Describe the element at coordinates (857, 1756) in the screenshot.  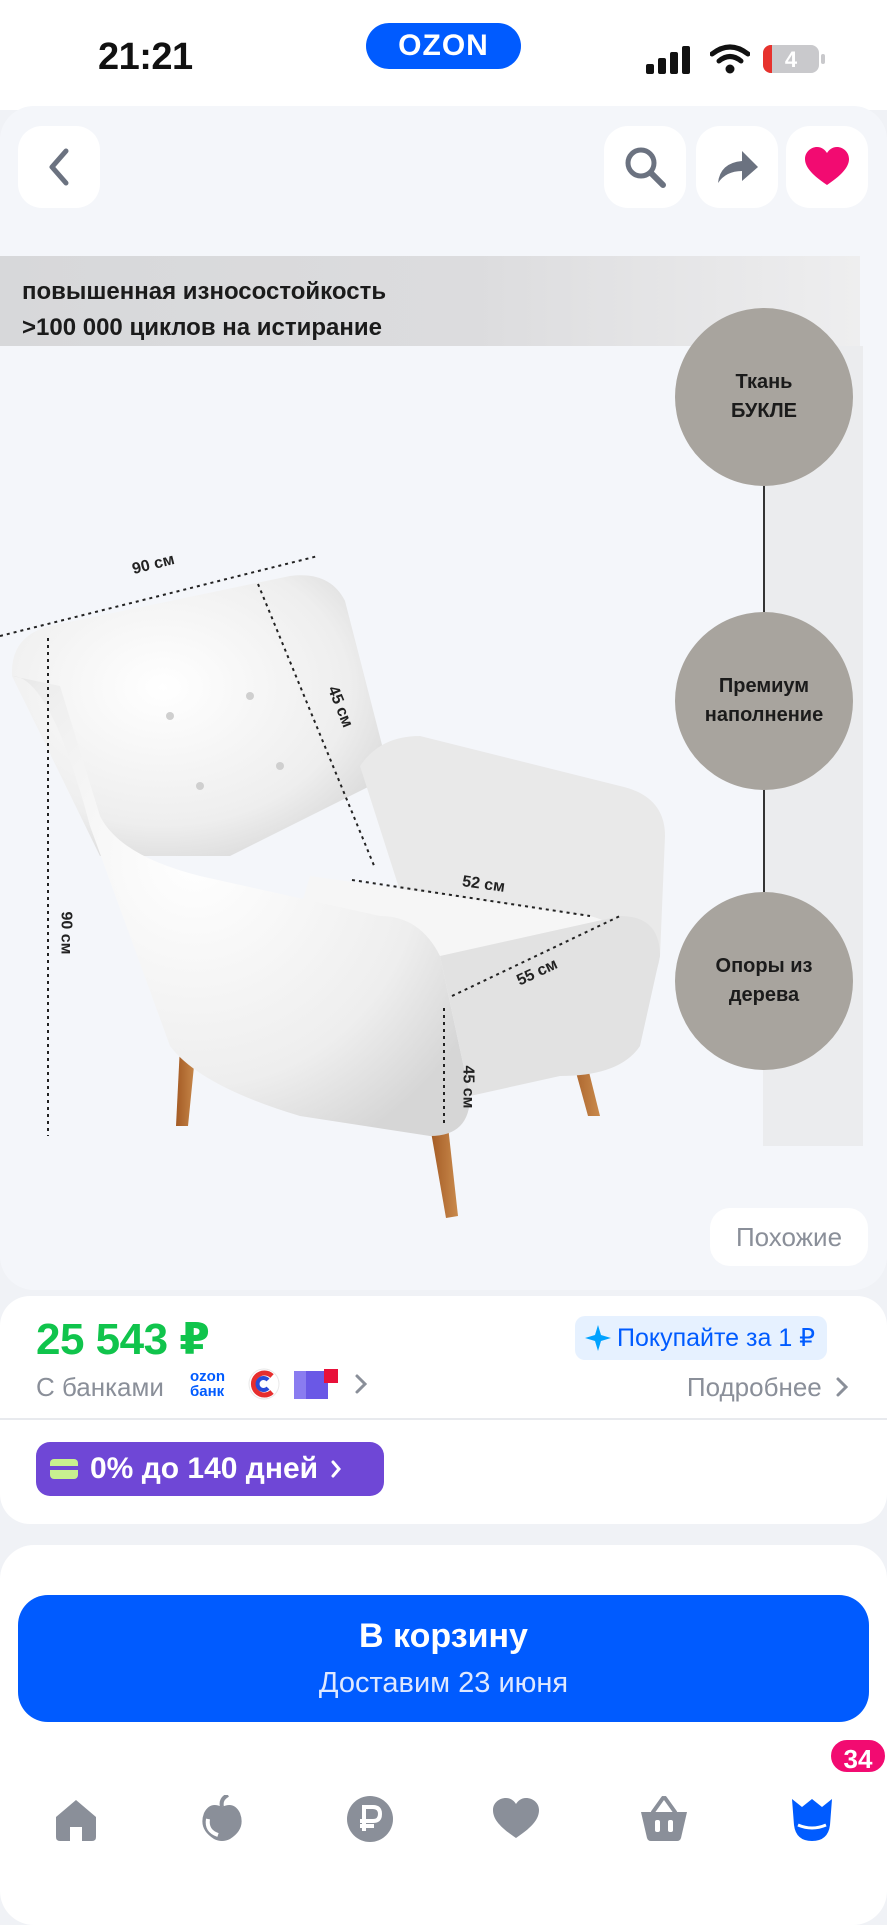
I see `profile-badge: 34` at that location.